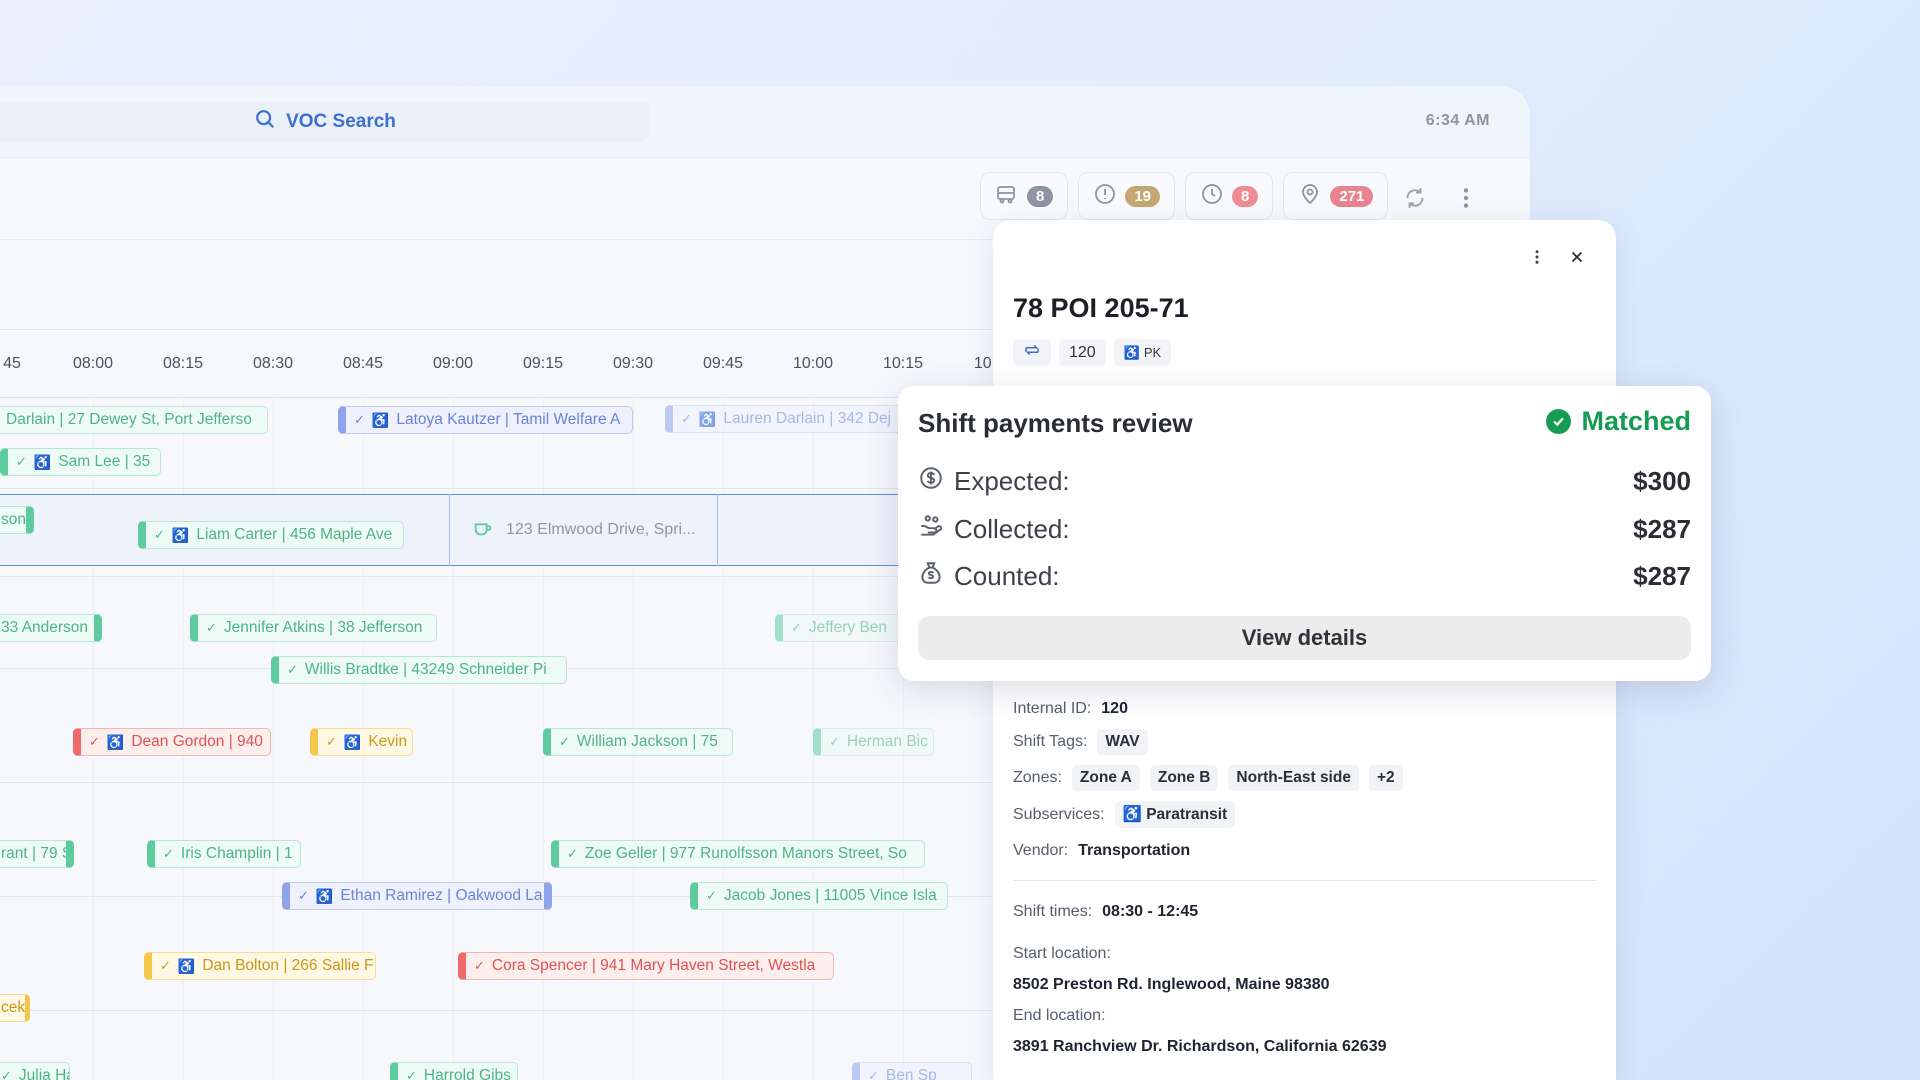  I want to click on trip-chip: son (, so click(17, 520).